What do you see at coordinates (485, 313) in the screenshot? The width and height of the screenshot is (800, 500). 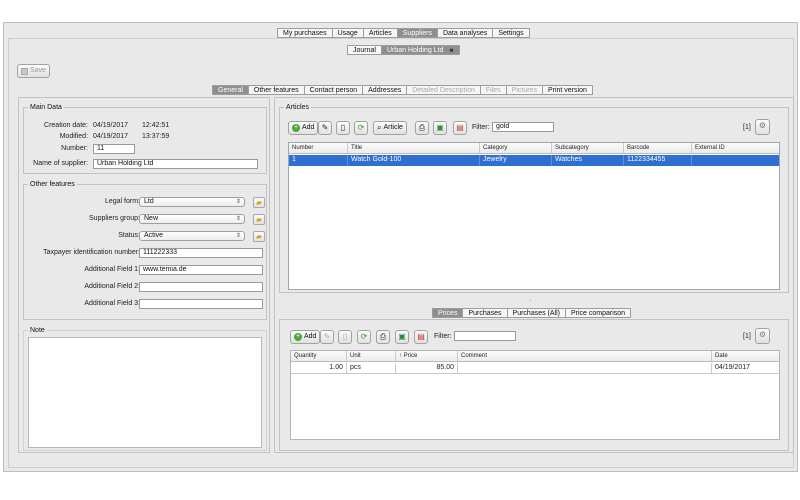 I see `tab-purchases: Purchases` at bounding box center [485, 313].